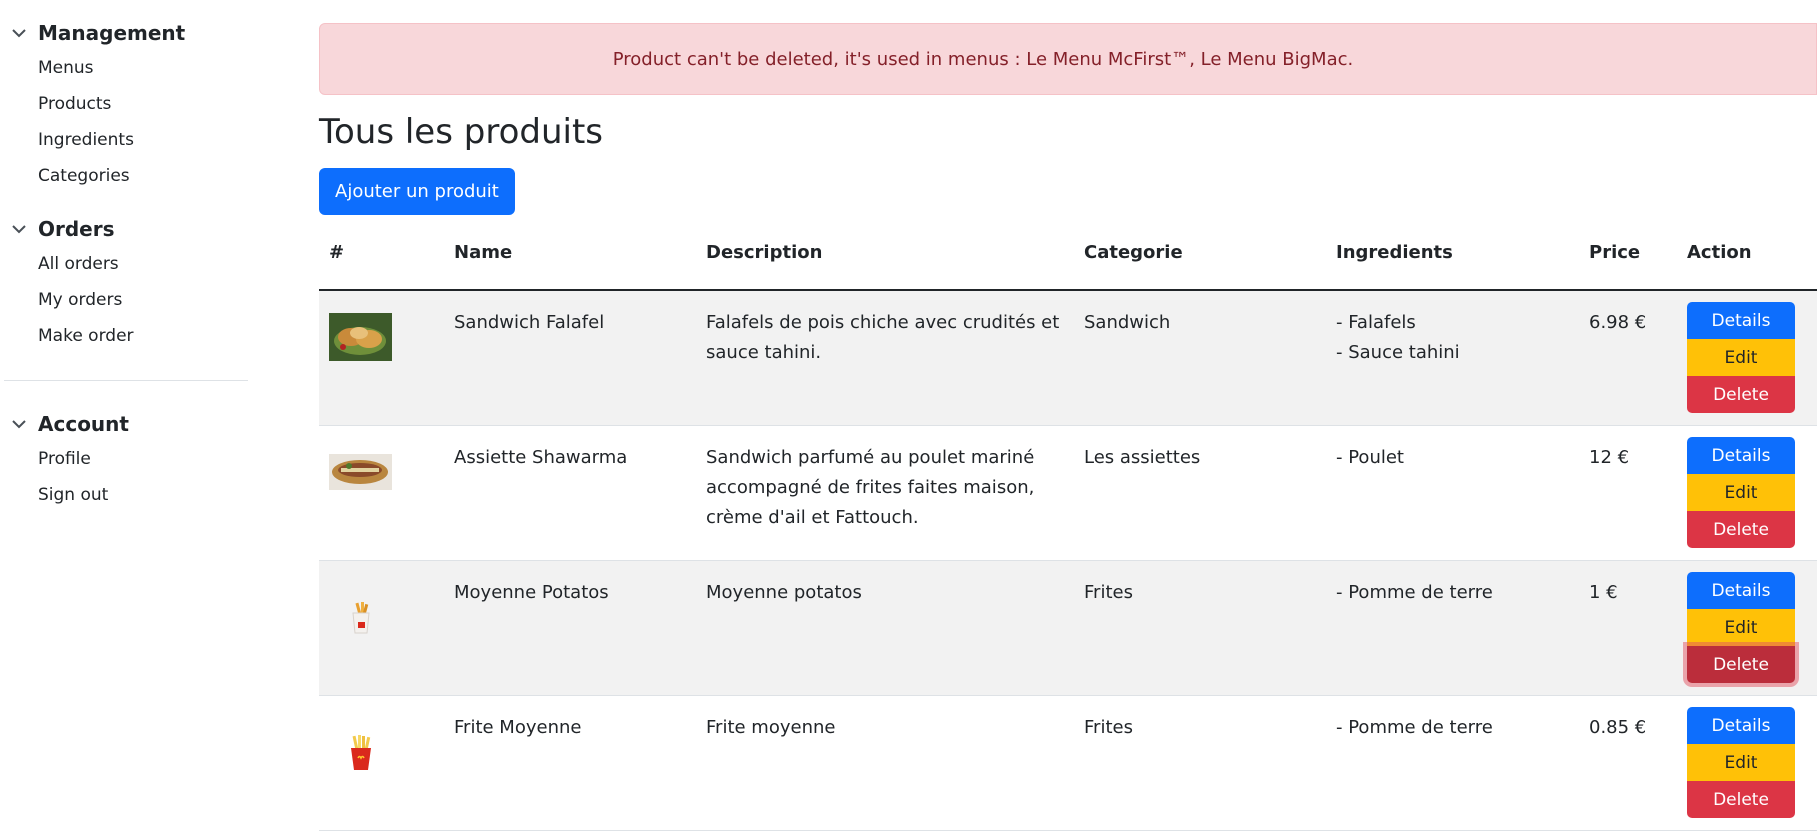  I want to click on product-ingredients: - Poulet, so click(1456, 458).